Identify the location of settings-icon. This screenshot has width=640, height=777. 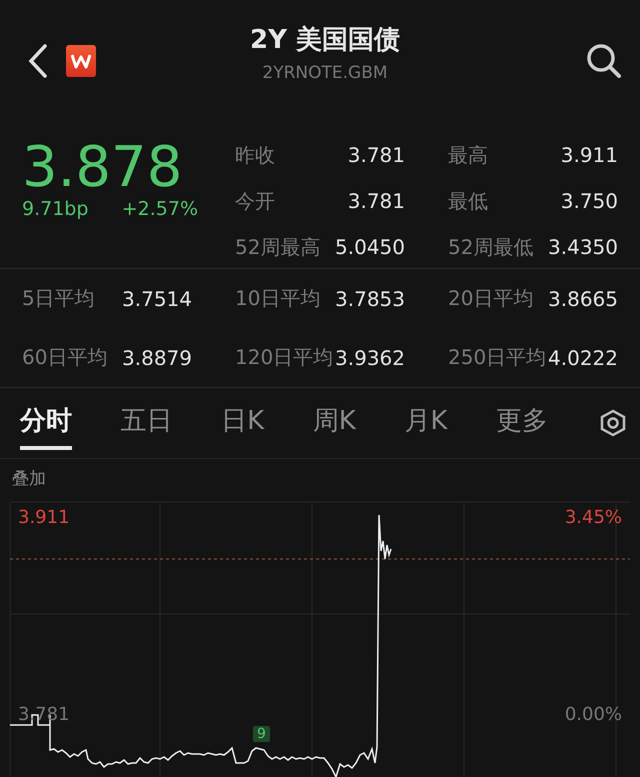
(613, 423).